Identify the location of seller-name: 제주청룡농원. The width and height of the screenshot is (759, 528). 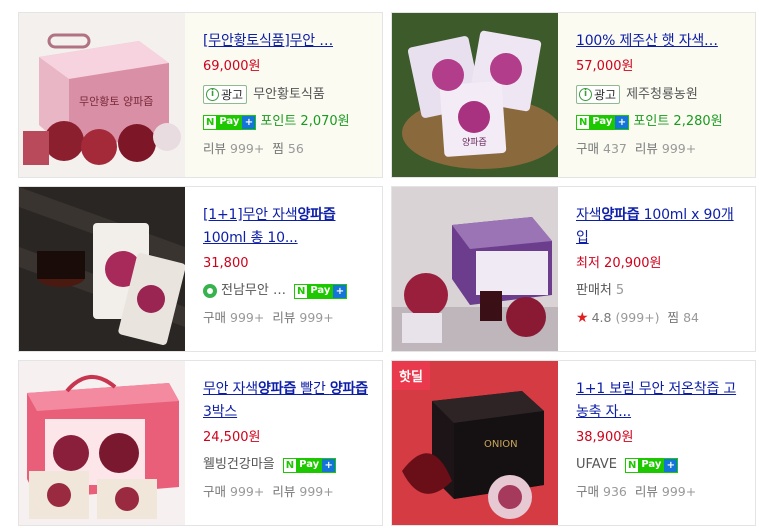
(662, 95).